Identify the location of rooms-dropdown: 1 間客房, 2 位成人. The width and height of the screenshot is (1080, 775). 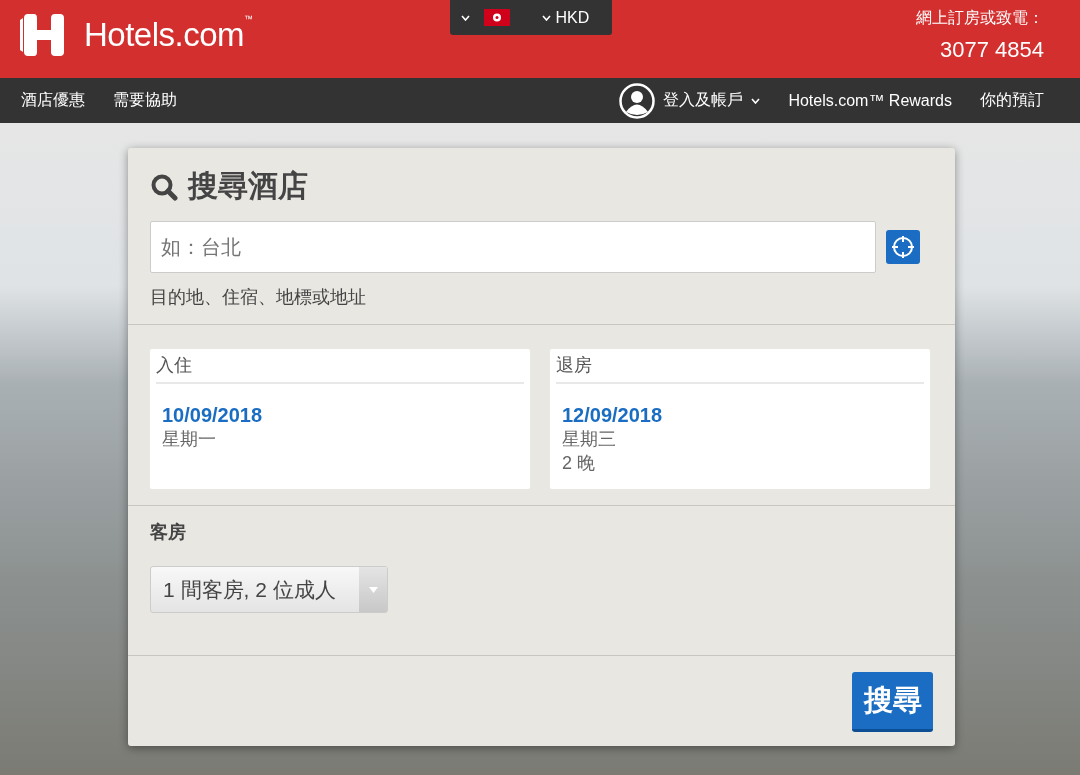
(269, 589).